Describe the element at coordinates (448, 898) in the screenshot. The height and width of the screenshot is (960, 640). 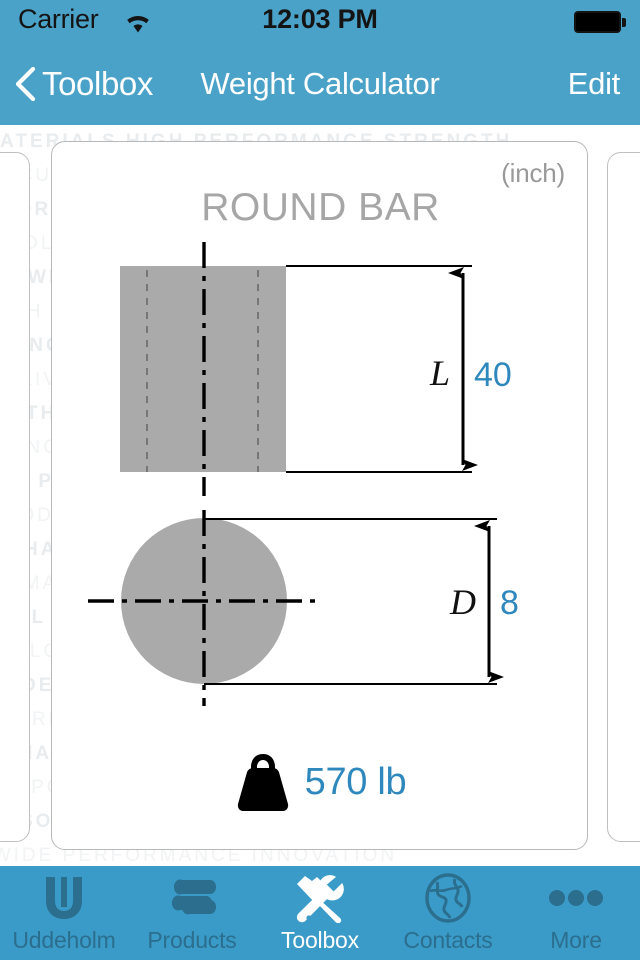
I see `globe-icon` at that location.